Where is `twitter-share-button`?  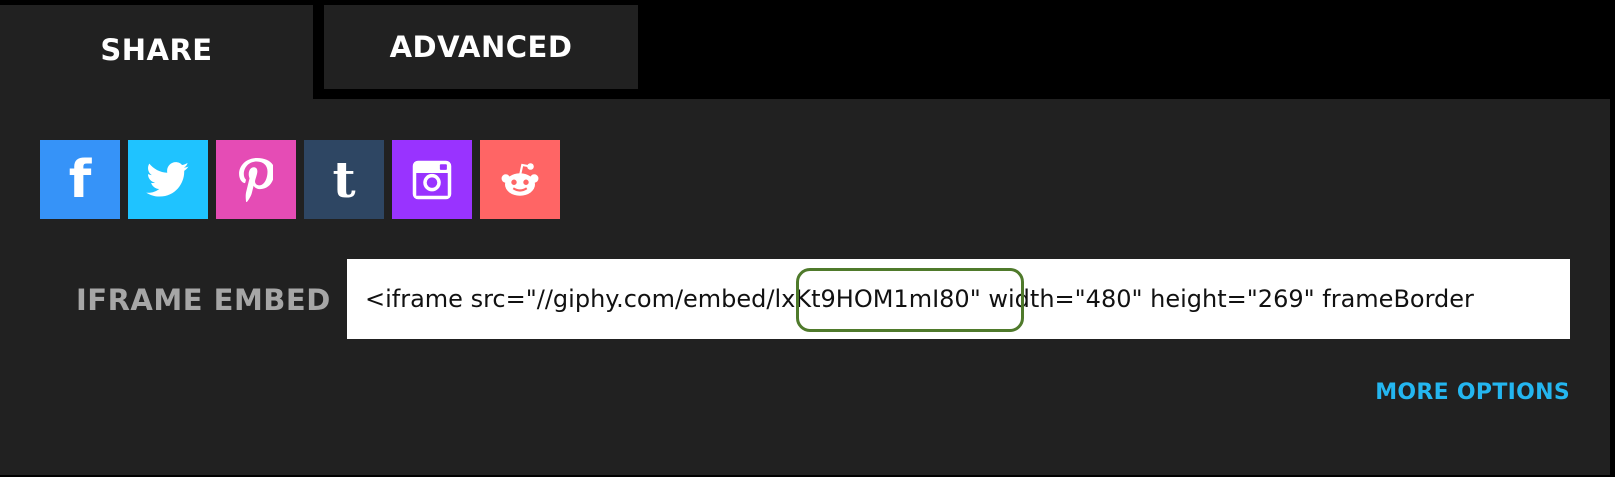
twitter-share-button is located at coordinates (168, 179).